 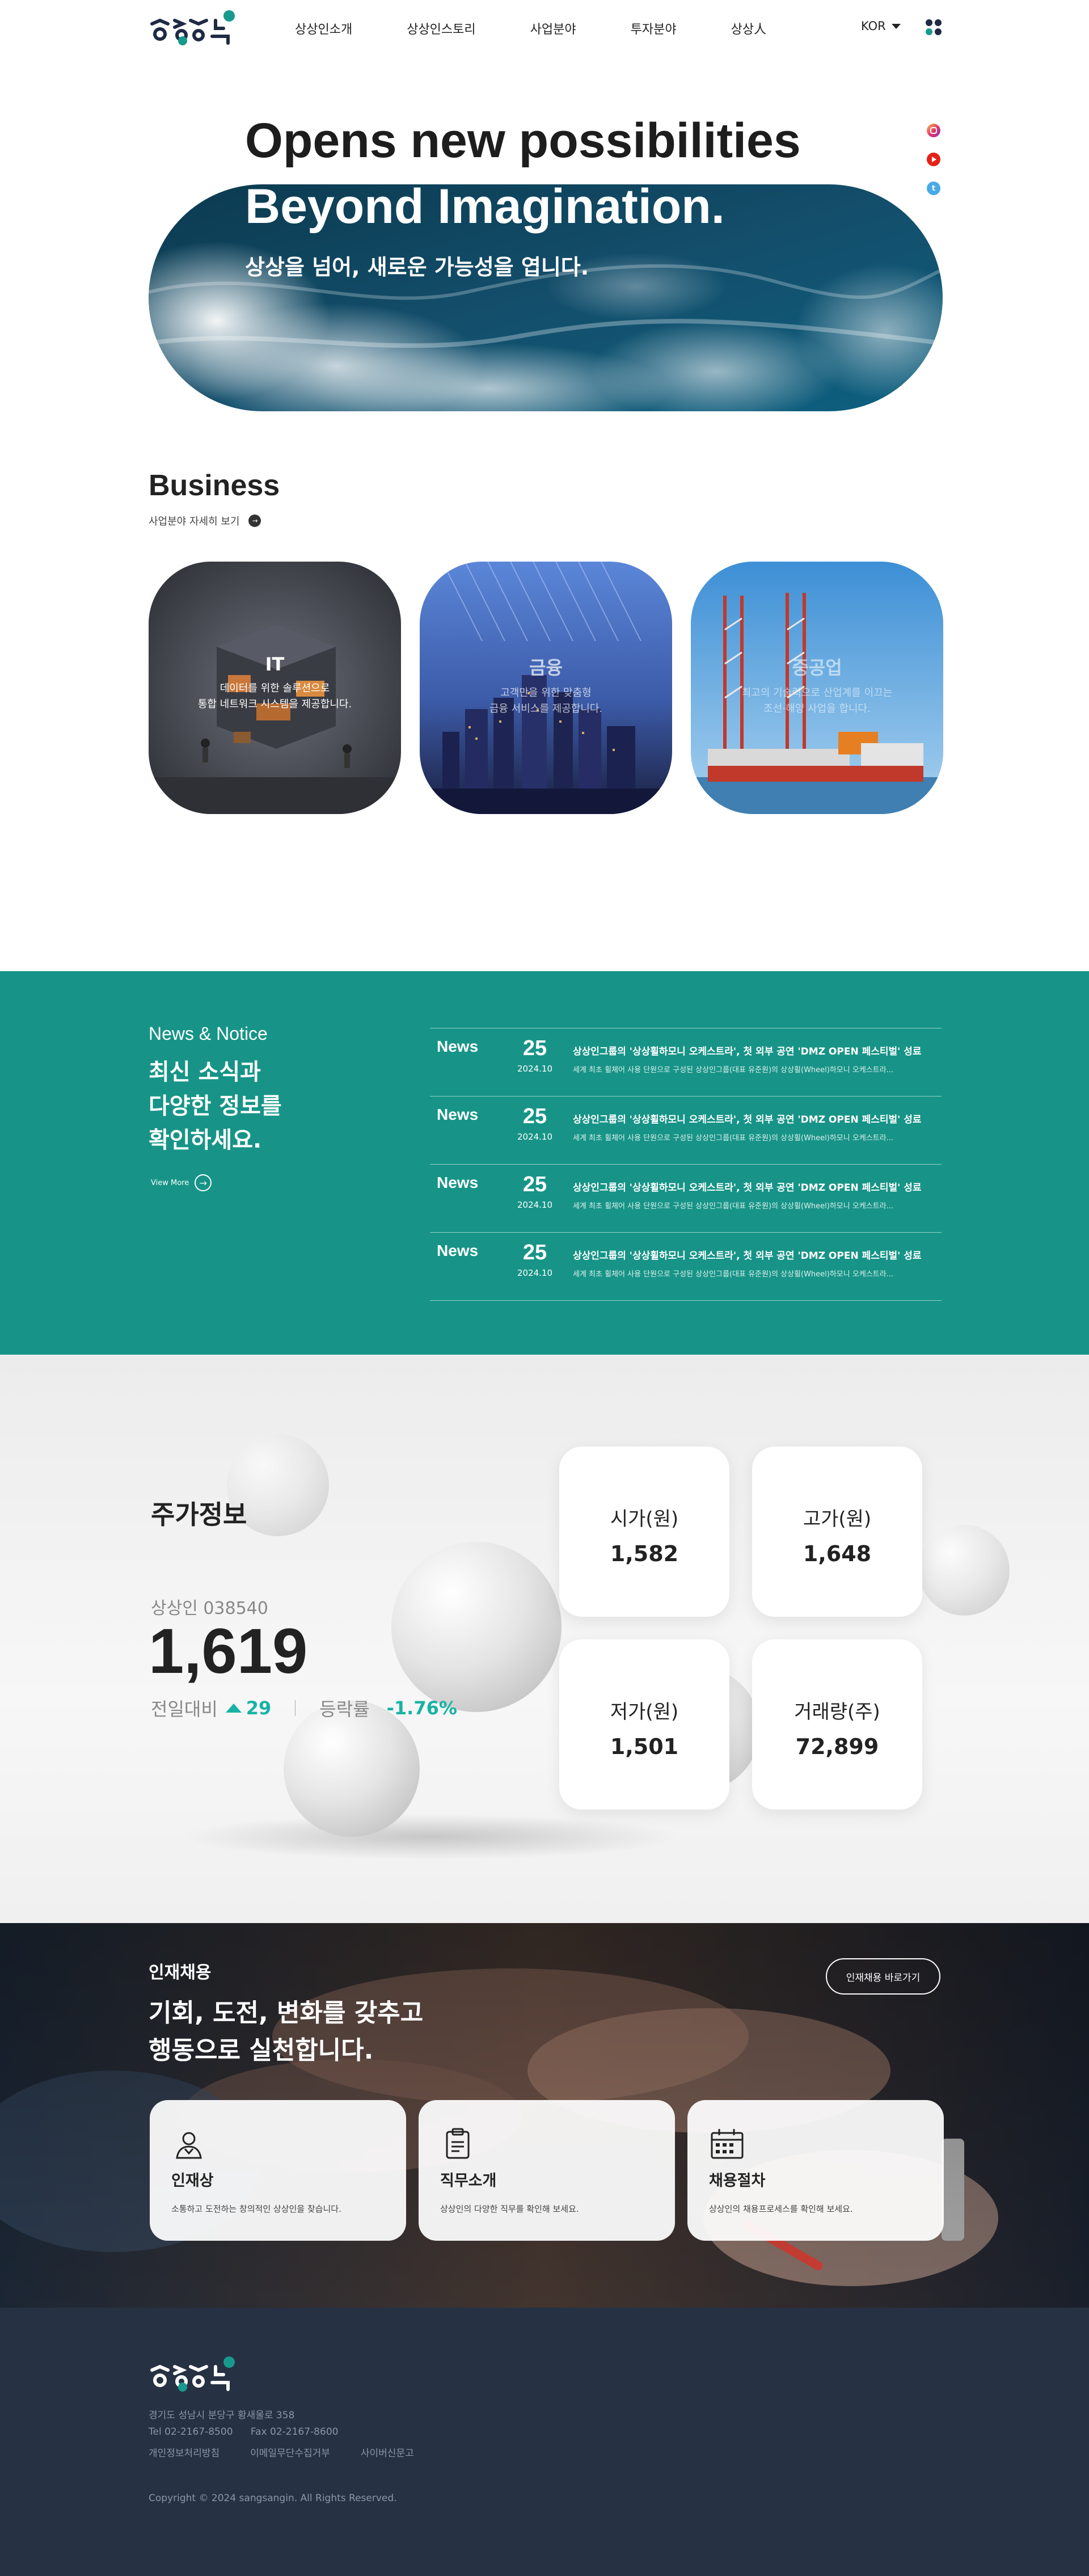 I want to click on business-card-finance: 금융 고객만을 위한 맞춤형 금융 서비스를 제공합니다., so click(x=546, y=688).